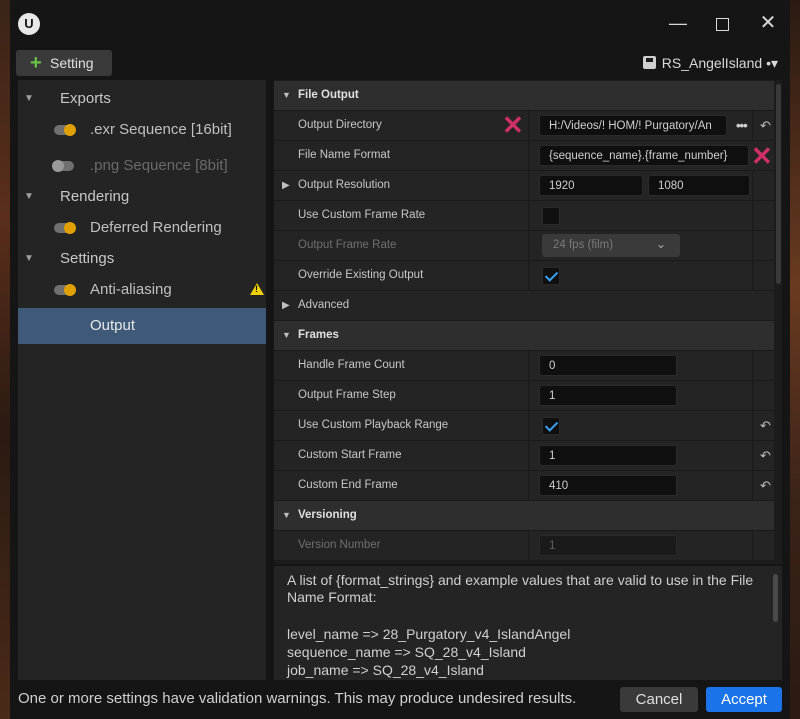  I want to click on property-label: Handle Frame Count, so click(351, 365).